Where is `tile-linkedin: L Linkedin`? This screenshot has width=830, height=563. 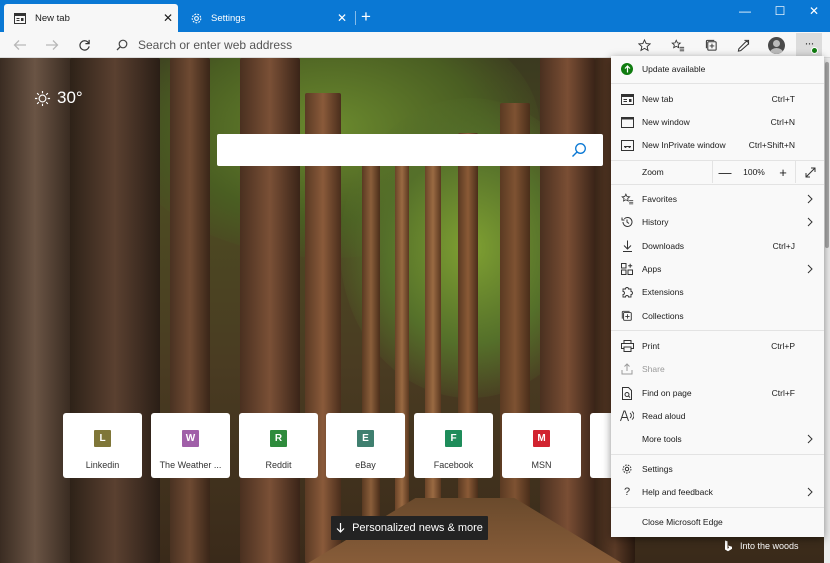 tile-linkedin: L Linkedin is located at coordinates (102, 445).